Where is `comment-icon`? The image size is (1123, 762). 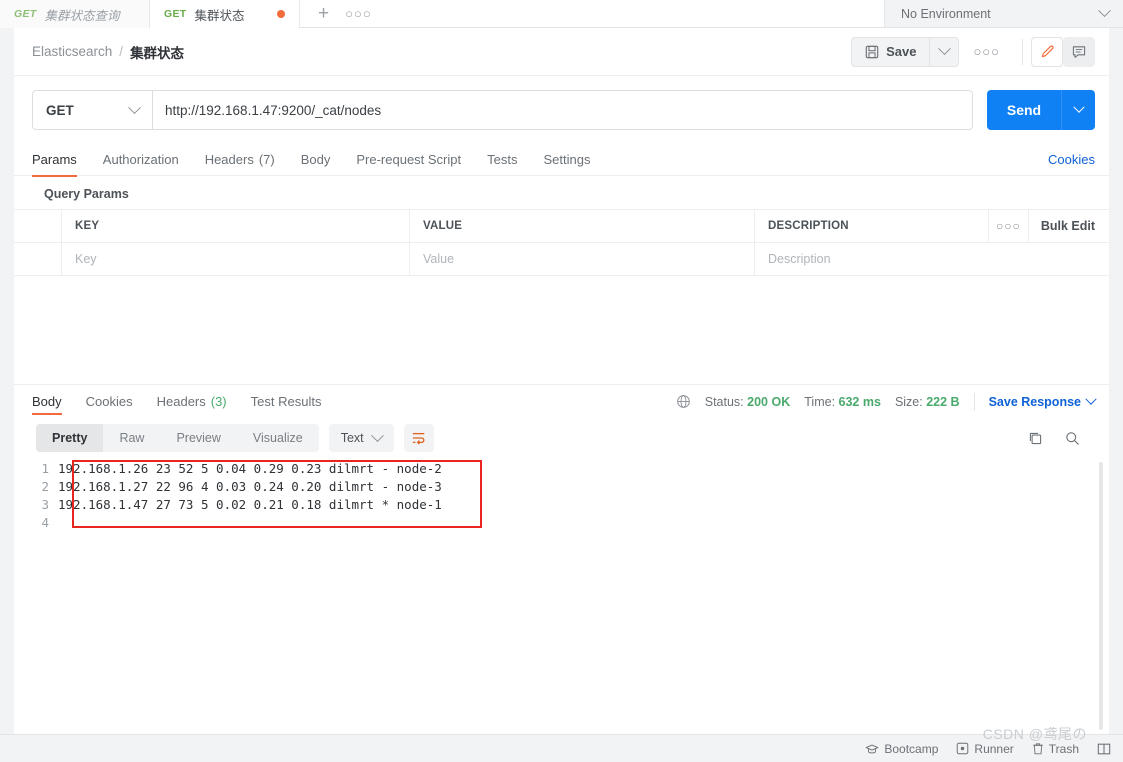 comment-icon is located at coordinates (1079, 51).